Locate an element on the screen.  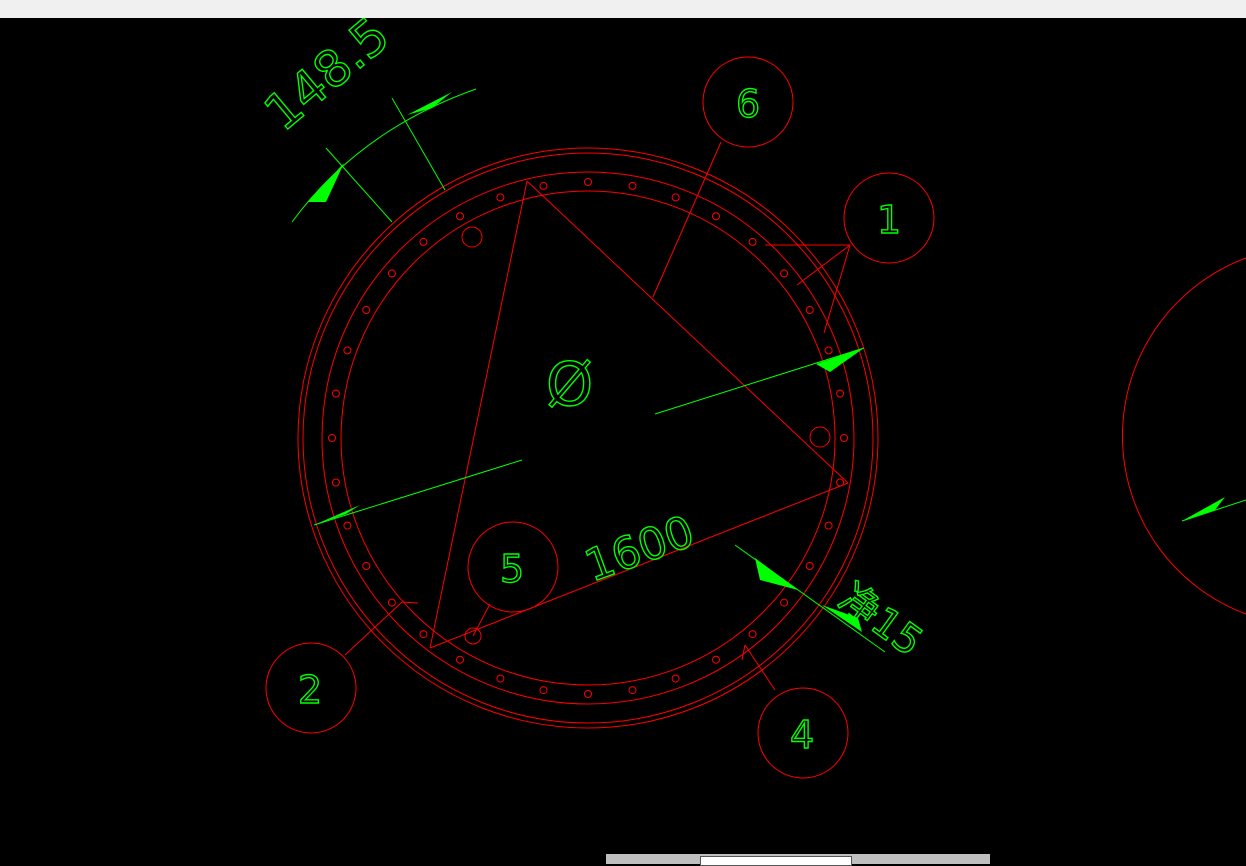
adjacent-flange-arc is located at coordinates (1184, 436).